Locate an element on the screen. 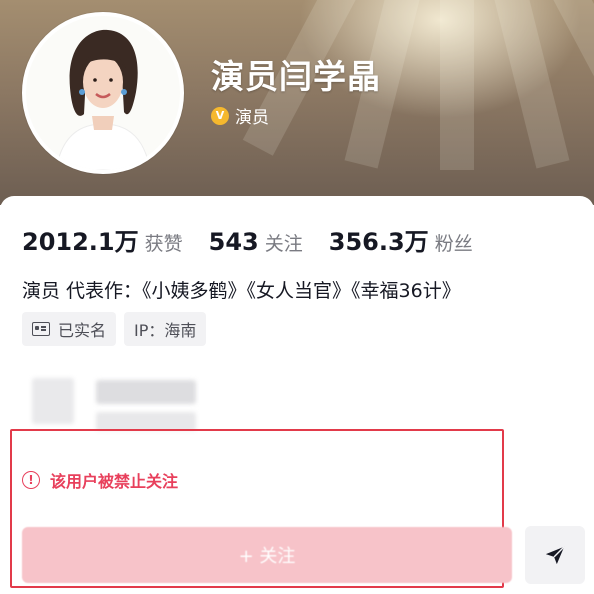 The width and height of the screenshot is (594, 594). avatar-photo is located at coordinates (103, 93).